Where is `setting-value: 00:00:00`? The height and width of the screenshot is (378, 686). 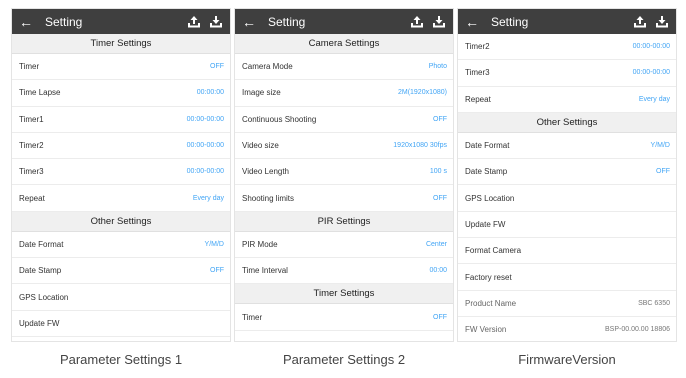 setting-value: 00:00:00 is located at coordinates (210, 93).